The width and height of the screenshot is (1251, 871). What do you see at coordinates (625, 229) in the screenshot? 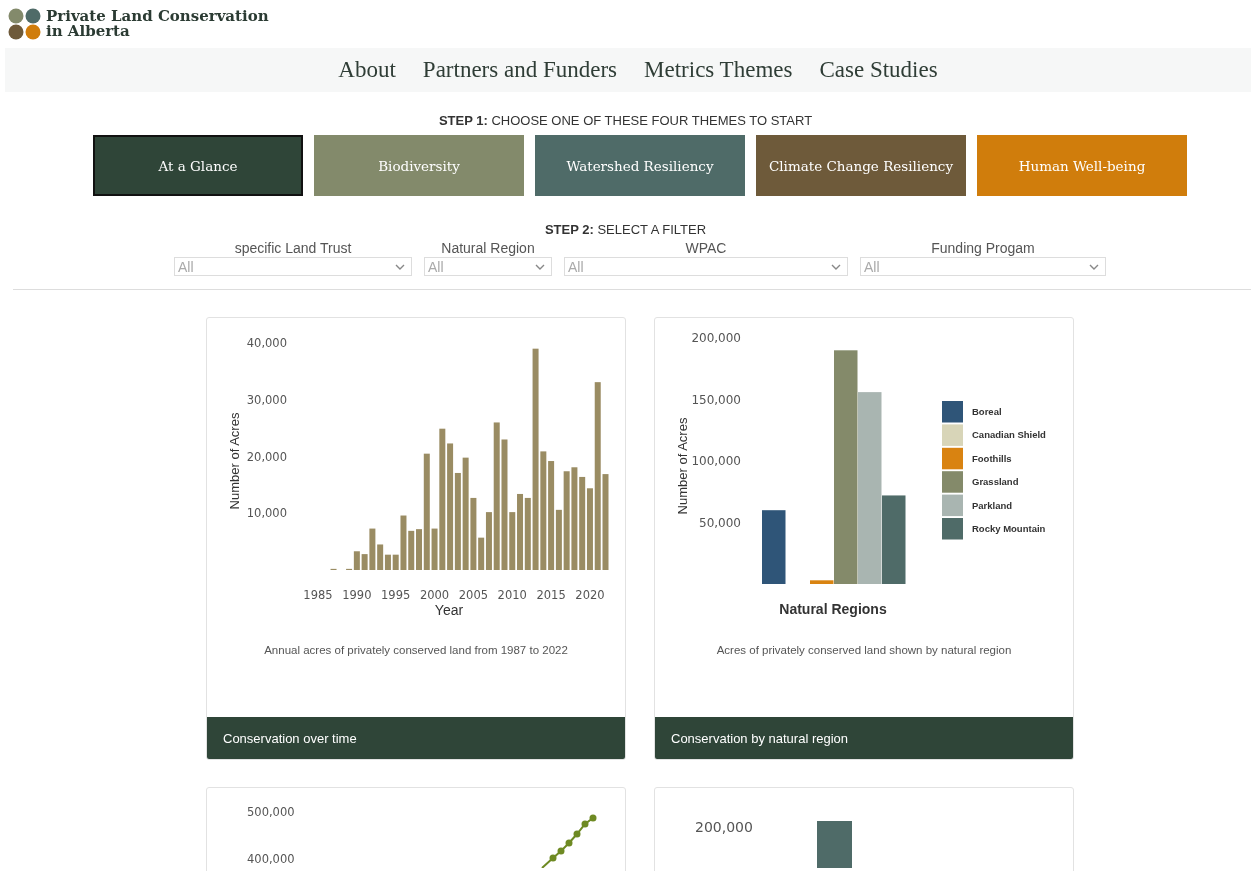
I see `step-heading: STEP 2: SELECT A FILTER` at bounding box center [625, 229].